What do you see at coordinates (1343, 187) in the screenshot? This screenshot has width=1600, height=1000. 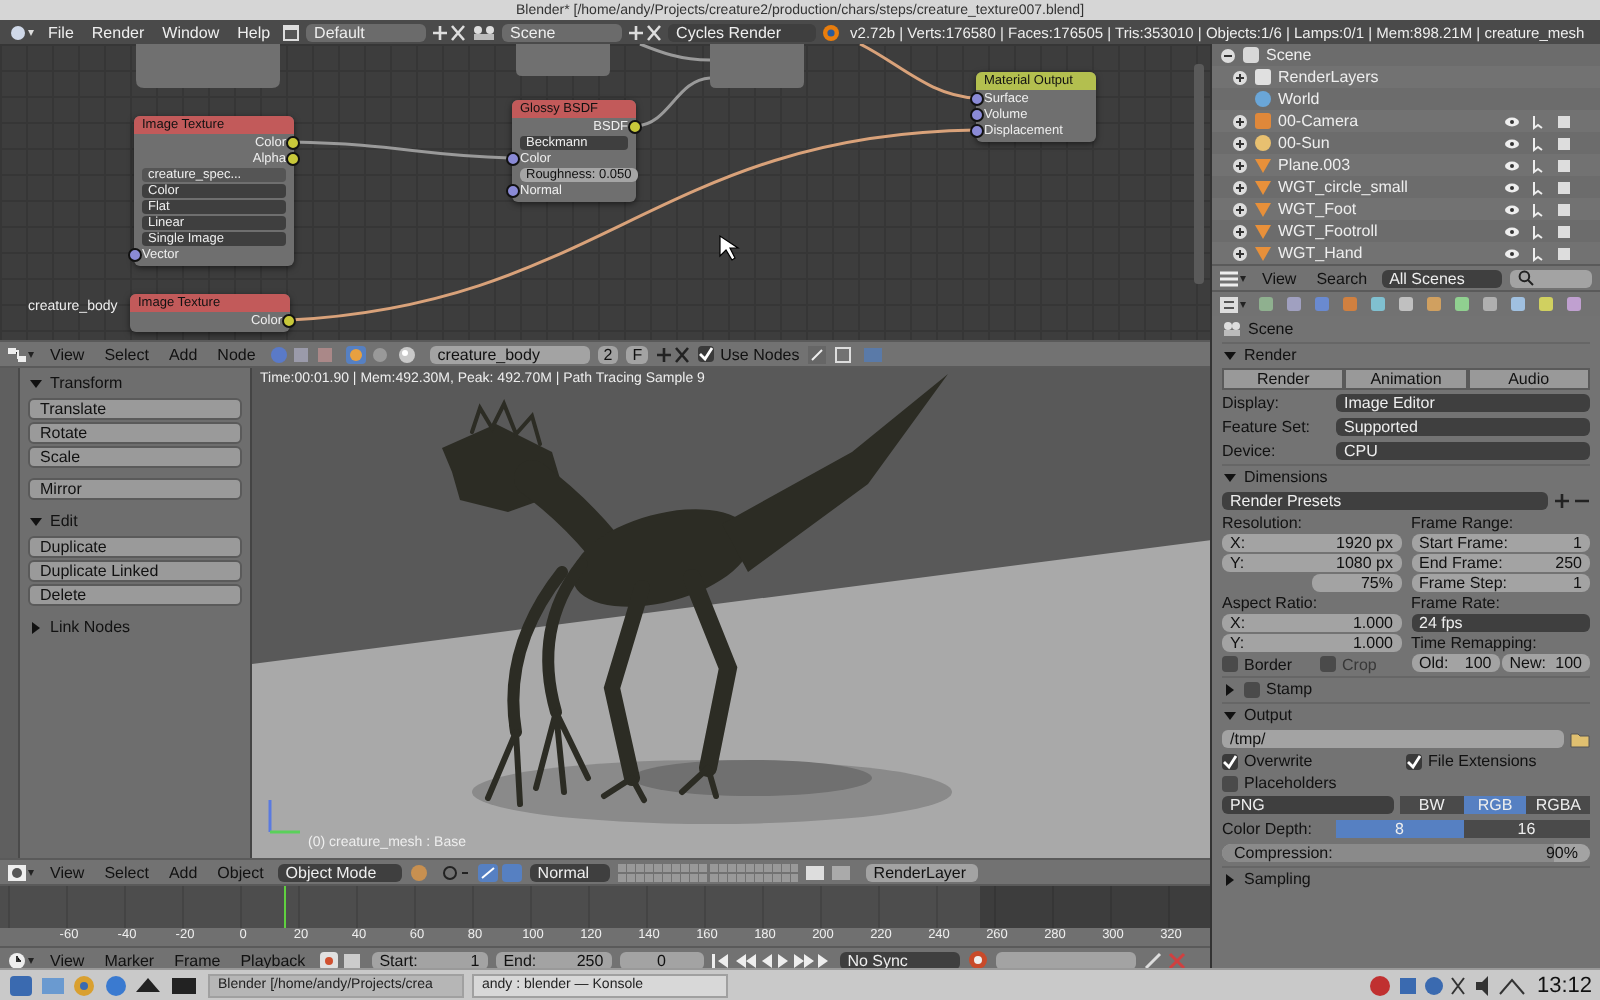 I see `outliner-item: WGT_circle_small` at bounding box center [1343, 187].